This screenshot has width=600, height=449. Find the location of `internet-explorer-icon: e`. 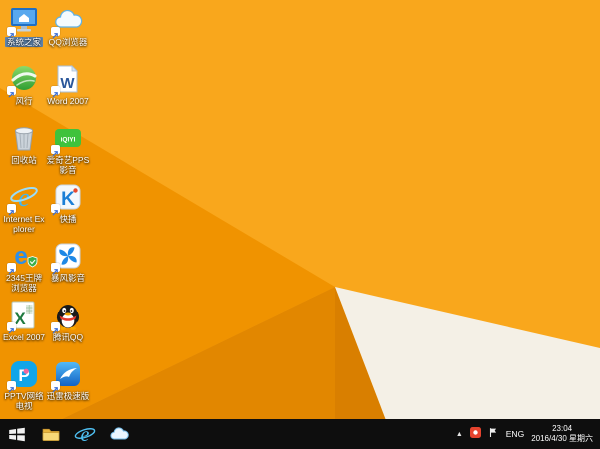

internet-explorer-icon: e is located at coordinates (85, 434).